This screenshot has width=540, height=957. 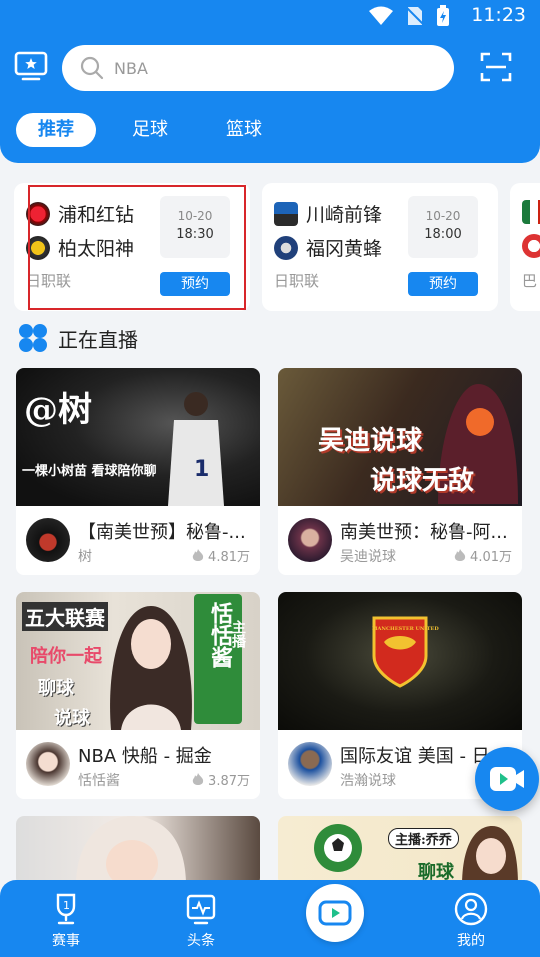 I want to click on tv-icon, so click(x=32, y=67).